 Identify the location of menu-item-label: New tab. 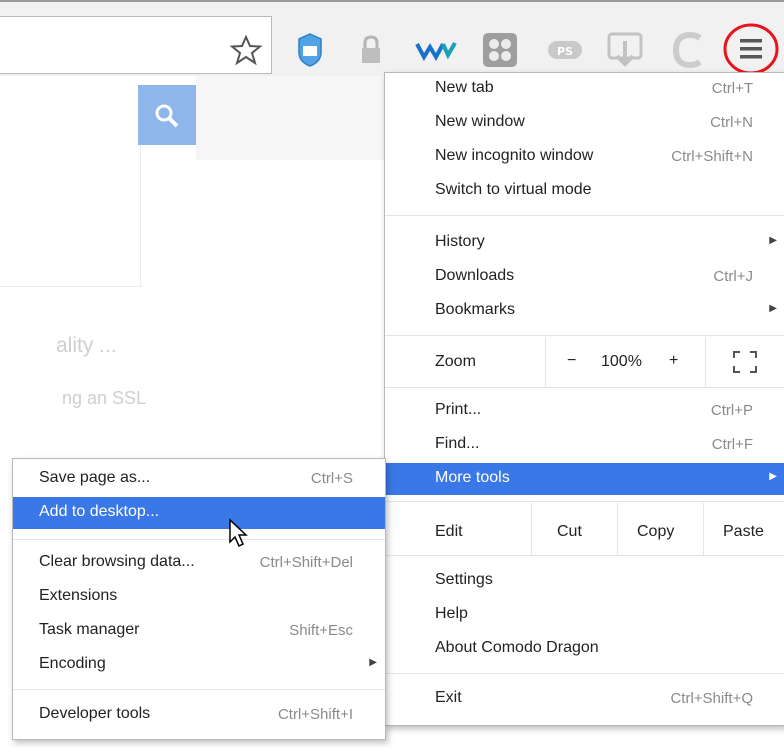
(464, 87).